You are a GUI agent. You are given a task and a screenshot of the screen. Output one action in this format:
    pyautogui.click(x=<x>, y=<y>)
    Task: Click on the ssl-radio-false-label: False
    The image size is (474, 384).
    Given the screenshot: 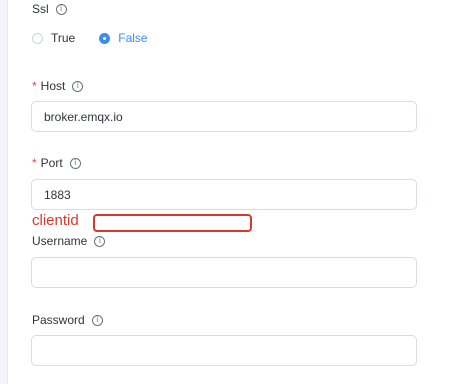 What is the action you would take?
    pyautogui.click(x=133, y=38)
    